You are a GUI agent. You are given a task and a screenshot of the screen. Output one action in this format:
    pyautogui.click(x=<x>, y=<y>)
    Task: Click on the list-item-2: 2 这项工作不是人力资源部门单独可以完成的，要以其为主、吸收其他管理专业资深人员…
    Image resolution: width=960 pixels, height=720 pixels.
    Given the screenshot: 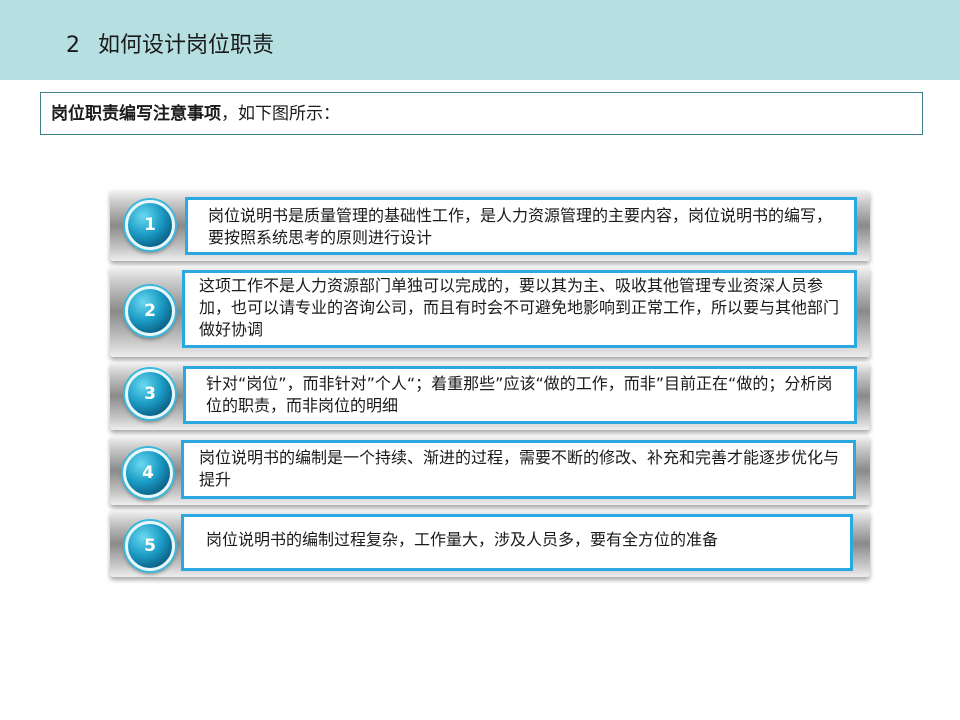 What is the action you would take?
    pyautogui.click(x=490, y=311)
    